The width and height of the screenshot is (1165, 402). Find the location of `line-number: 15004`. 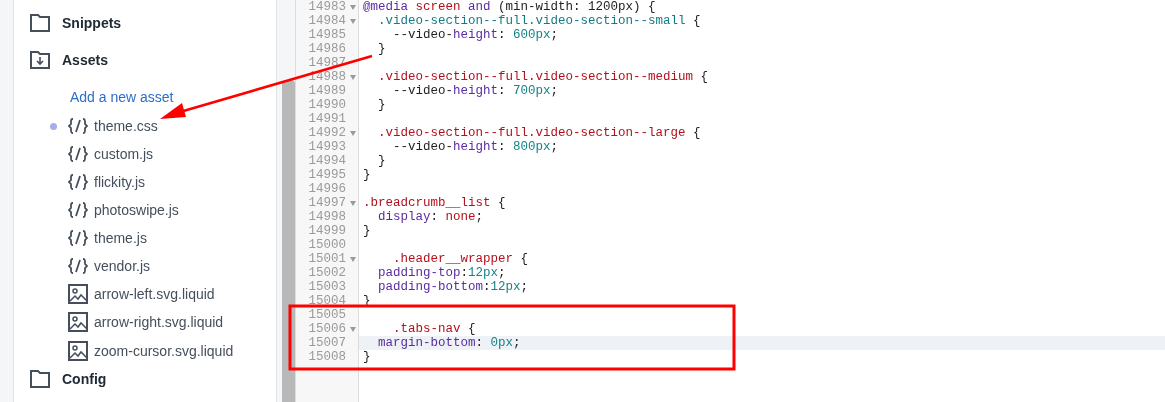

line-number: 15004 is located at coordinates (326, 301).